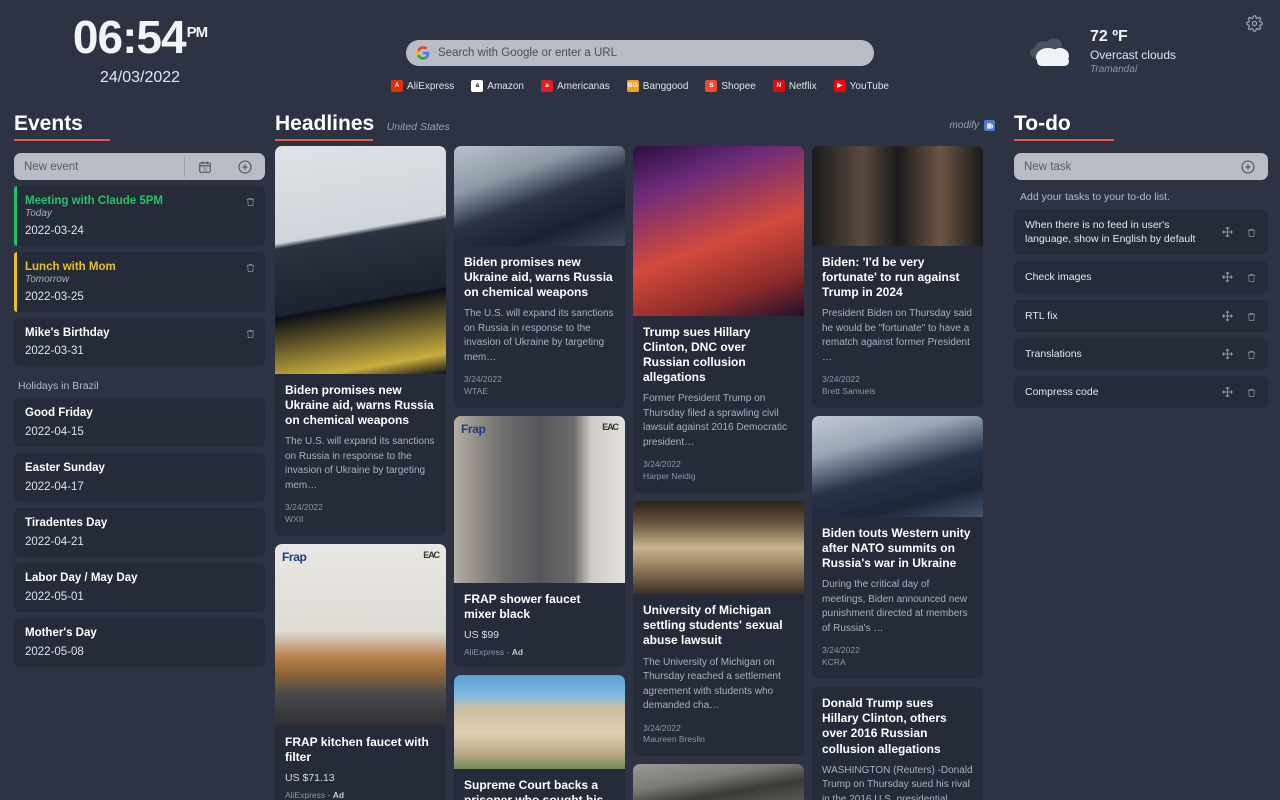  What do you see at coordinates (834, 662) in the screenshot?
I see `card-source: KCRA` at bounding box center [834, 662].